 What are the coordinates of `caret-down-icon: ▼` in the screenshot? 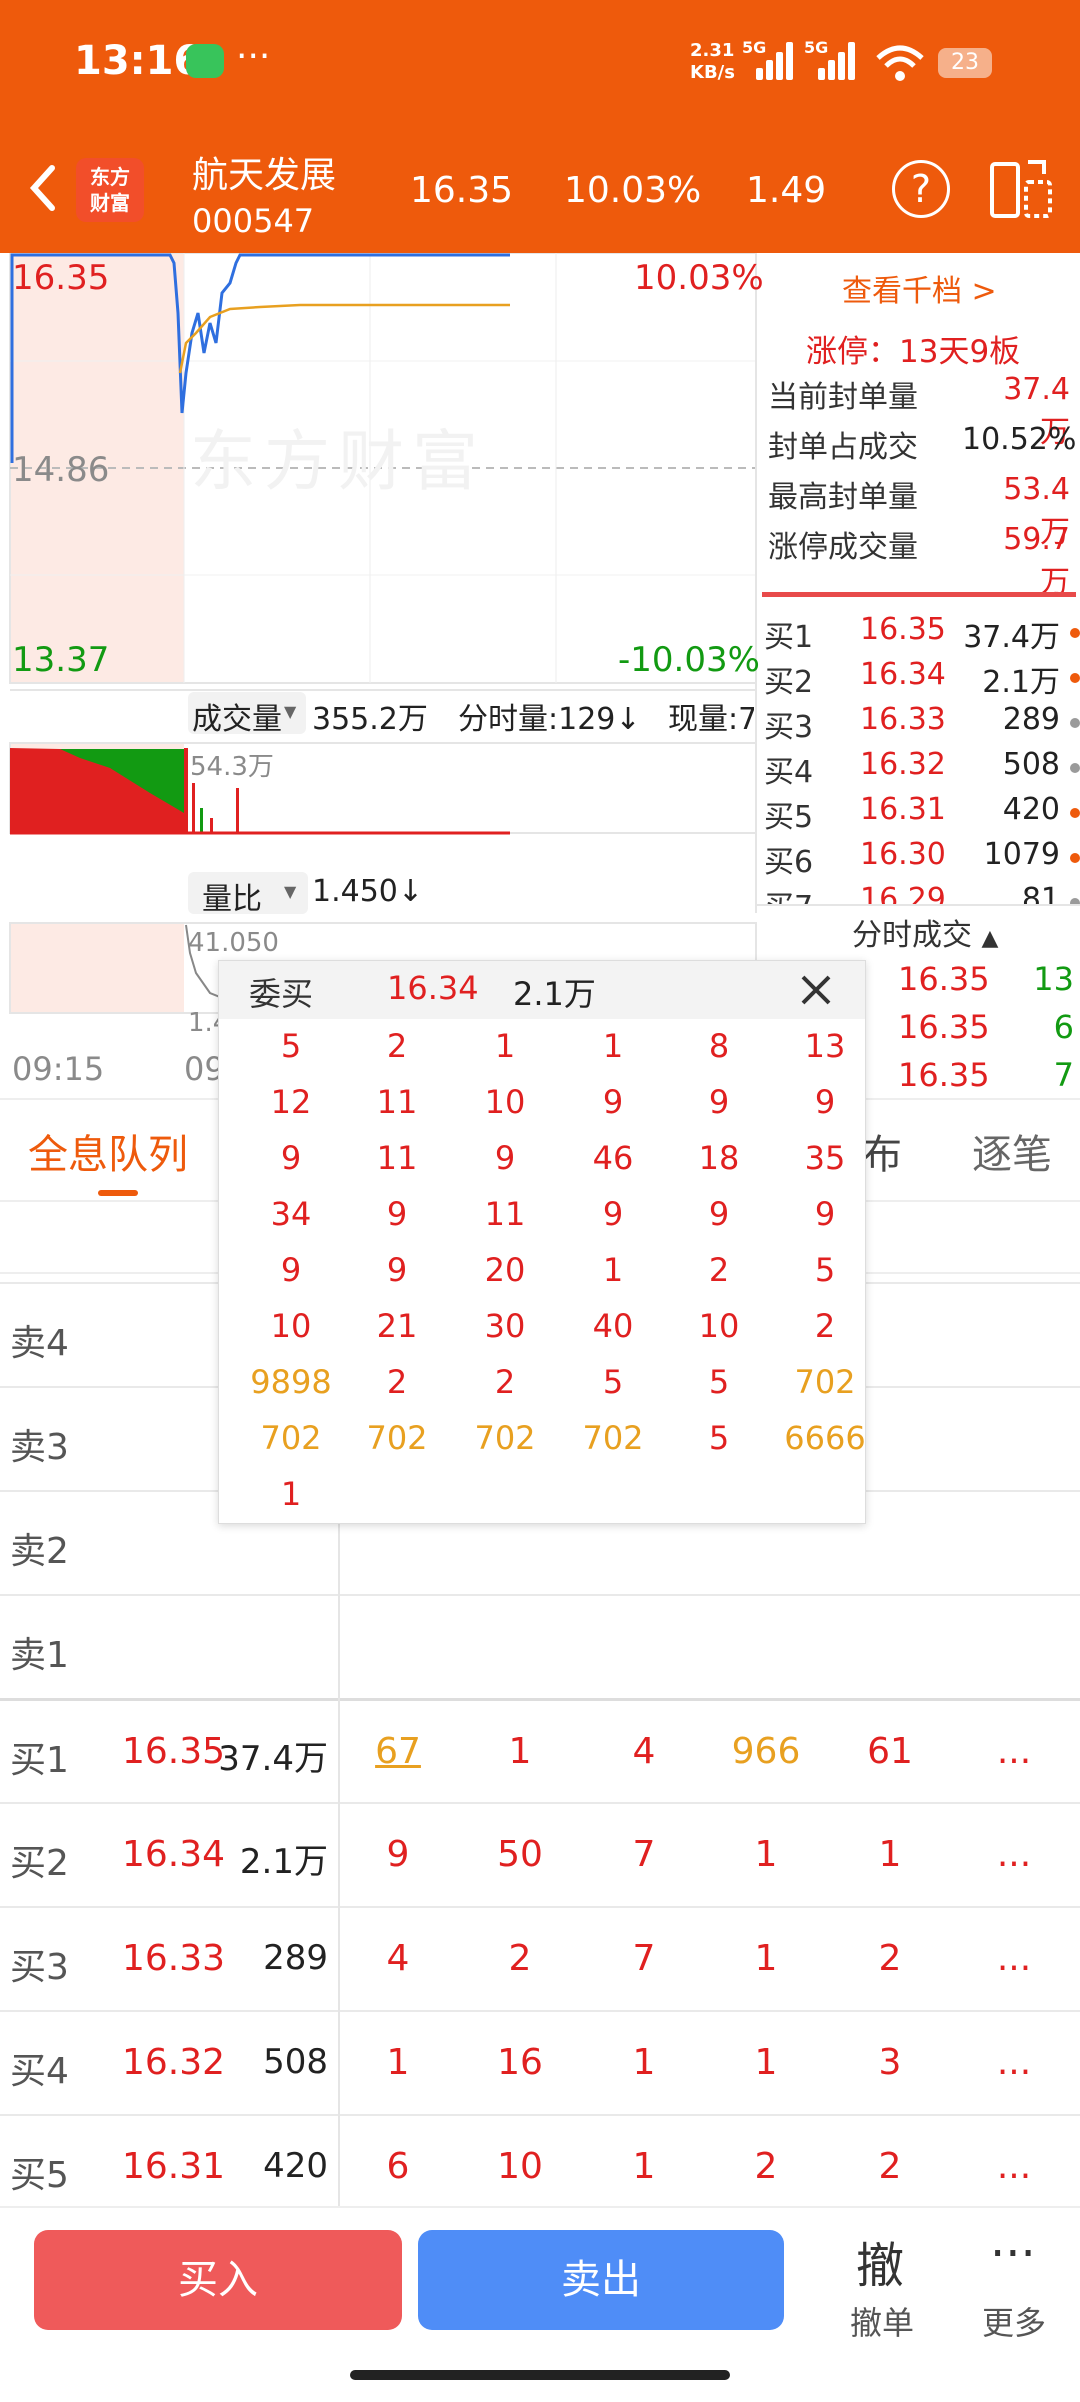 It's located at (290, 891).